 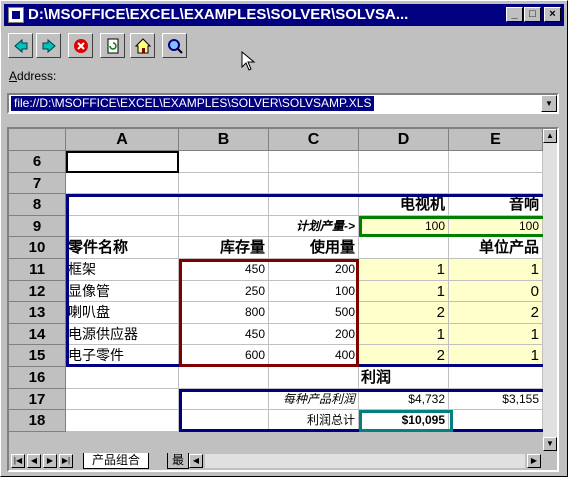 I want to click on cell-e14: 1, so click(x=496, y=334).